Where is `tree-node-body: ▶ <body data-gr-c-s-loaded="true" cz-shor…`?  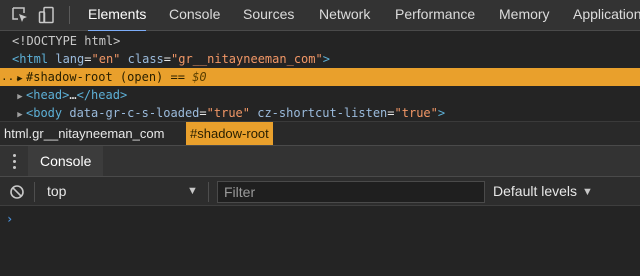 tree-node-body: ▶ <body data-gr-c-s-loaded="true" cz-shor… is located at coordinates (320, 113).